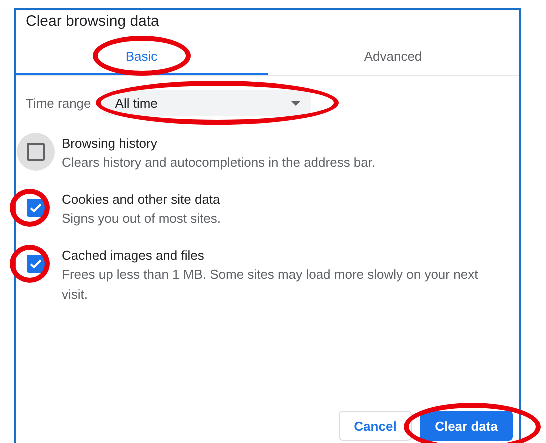  What do you see at coordinates (142, 219) in the screenshot?
I see `option-description: Signs you out of most sites.` at bounding box center [142, 219].